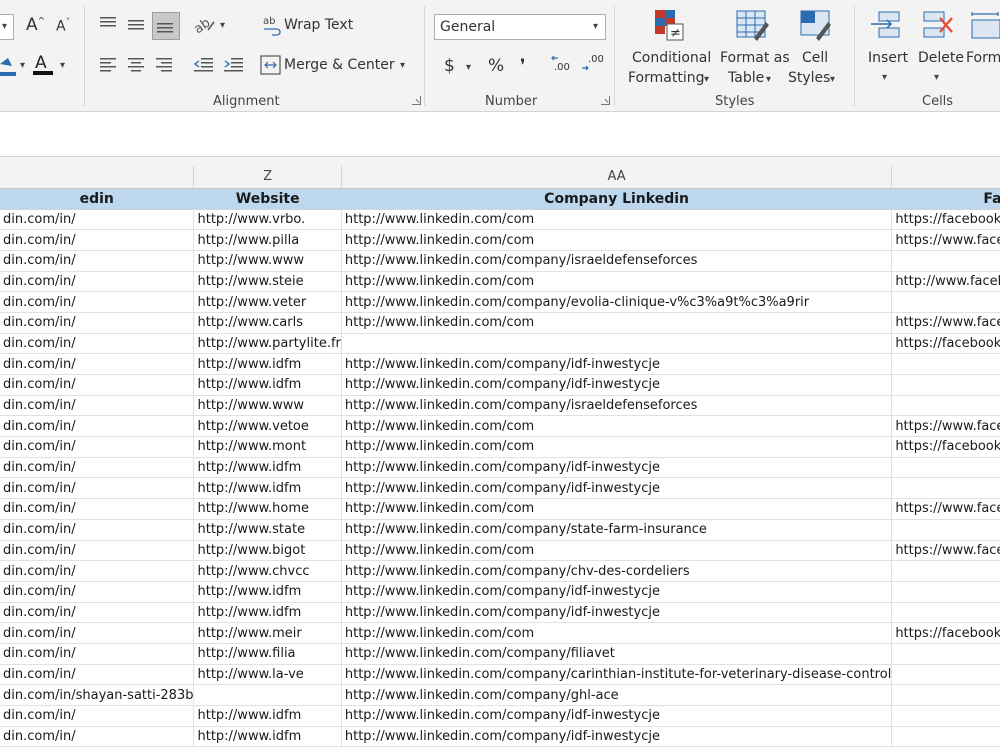  I want to click on table-cell: http://www.vrbo., so click(267, 220).